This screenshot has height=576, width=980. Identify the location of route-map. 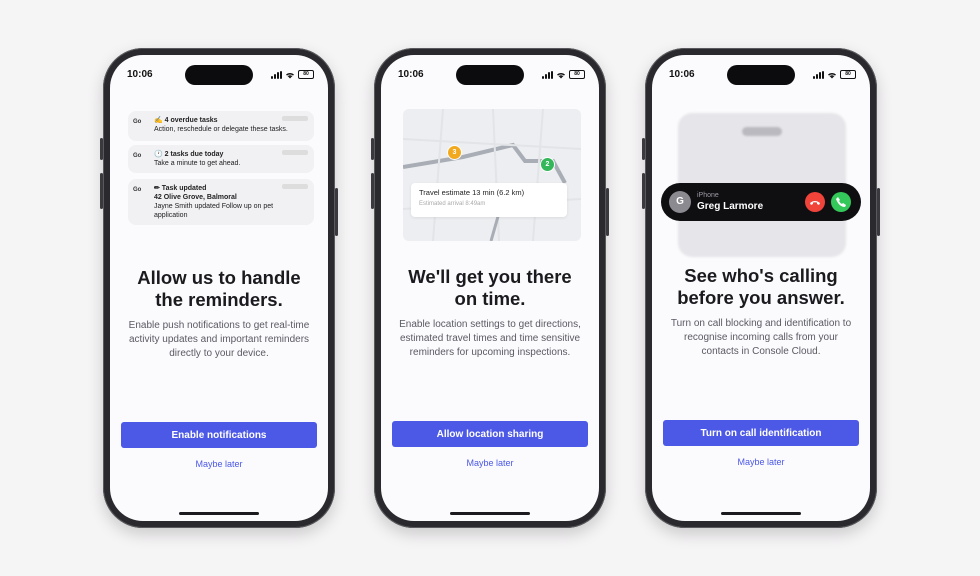
(492, 175).